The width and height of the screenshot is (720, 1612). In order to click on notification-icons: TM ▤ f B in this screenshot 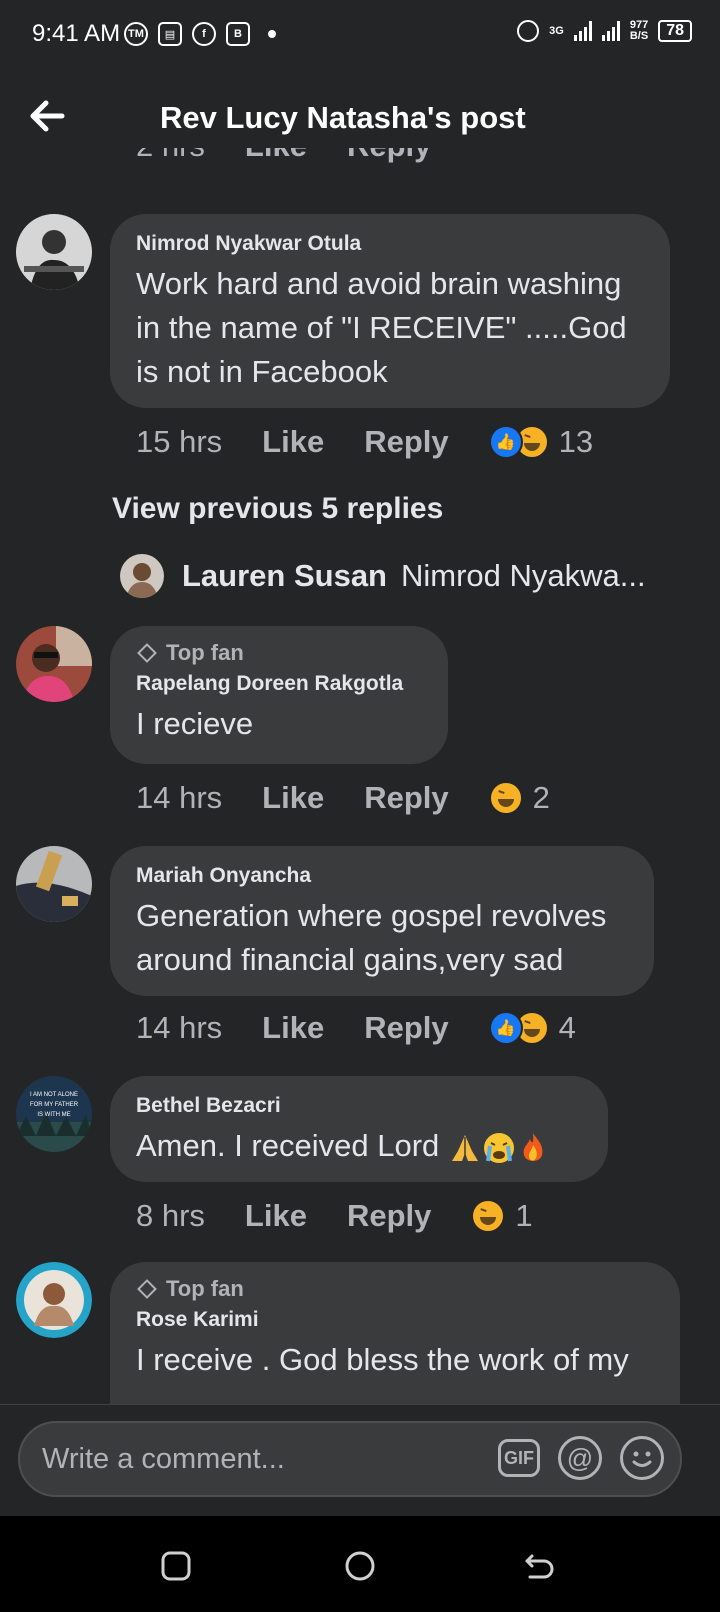, I will do `click(200, 34)`.